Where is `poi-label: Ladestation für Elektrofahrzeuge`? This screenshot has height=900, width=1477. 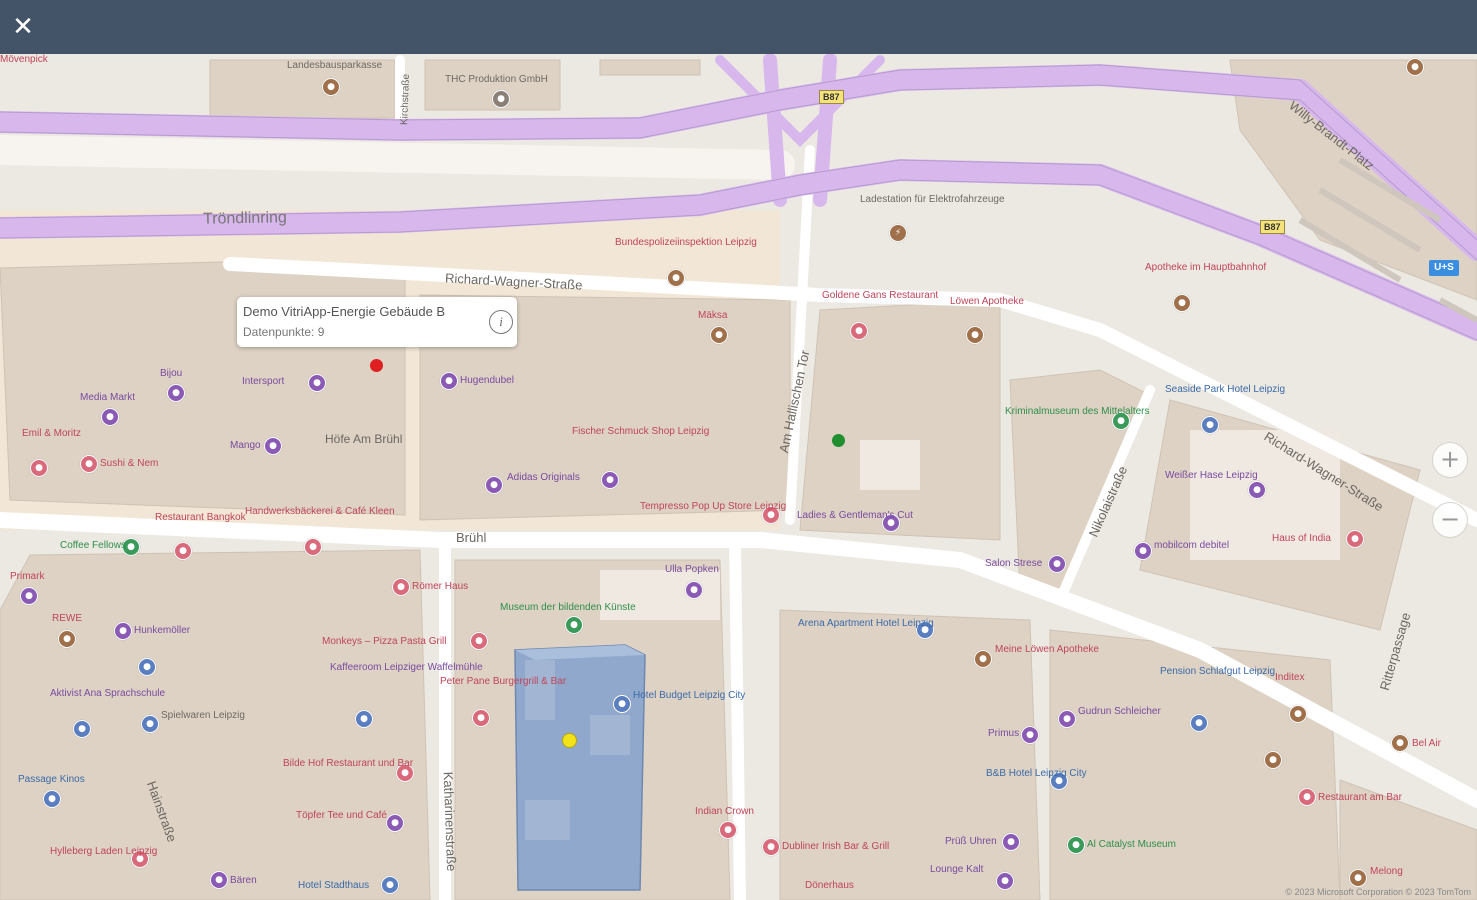 poi-label: Ladestation für Elektrofahrzeuge is located at coordinates (932, 199).